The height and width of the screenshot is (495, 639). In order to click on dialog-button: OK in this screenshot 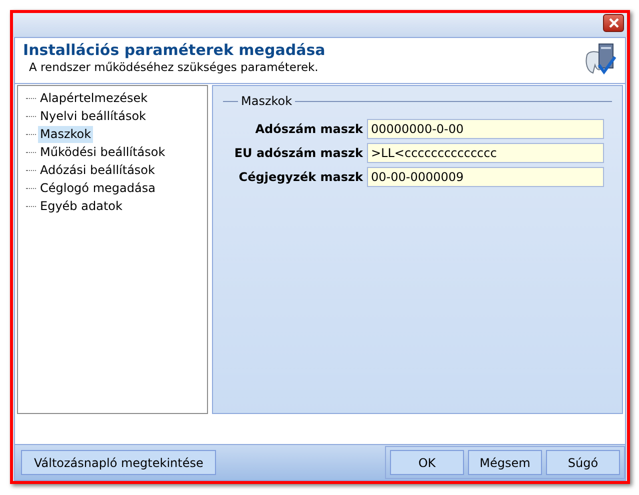, I will do `click(427, 462)`.